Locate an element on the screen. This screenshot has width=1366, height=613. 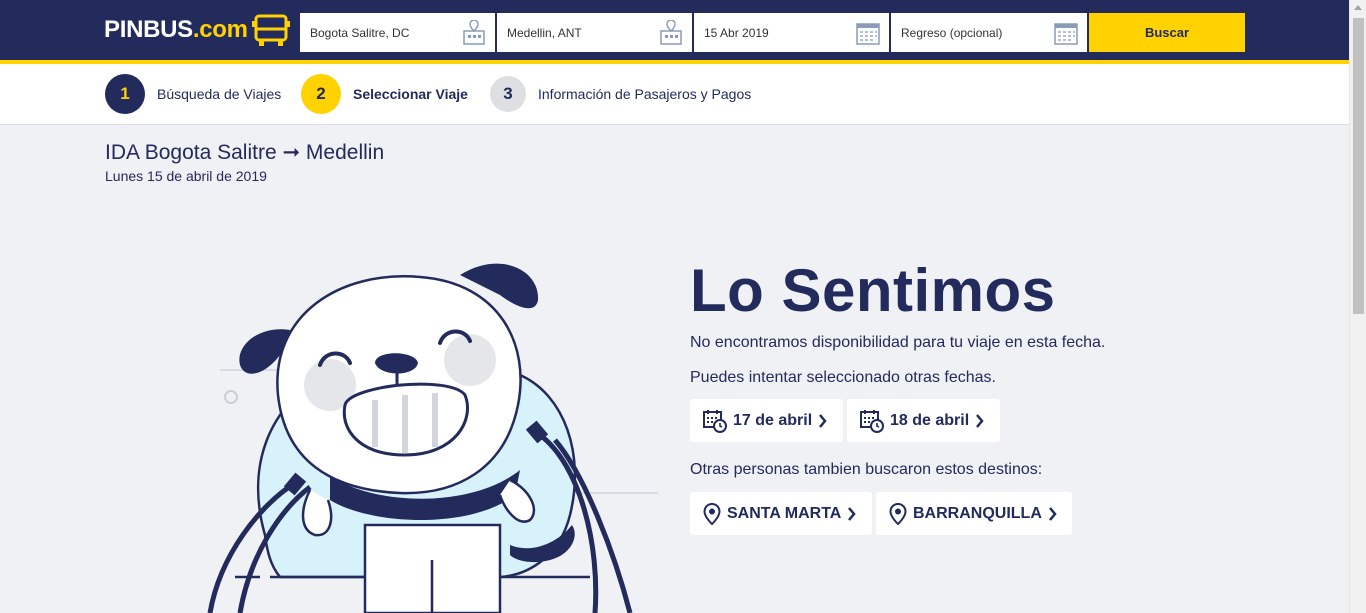
search-button: Buscar is located at coordinates (1167, 32).